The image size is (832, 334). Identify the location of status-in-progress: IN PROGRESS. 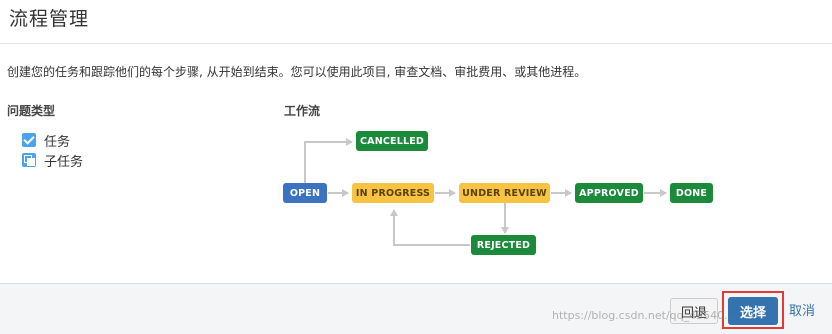
(393, 193).